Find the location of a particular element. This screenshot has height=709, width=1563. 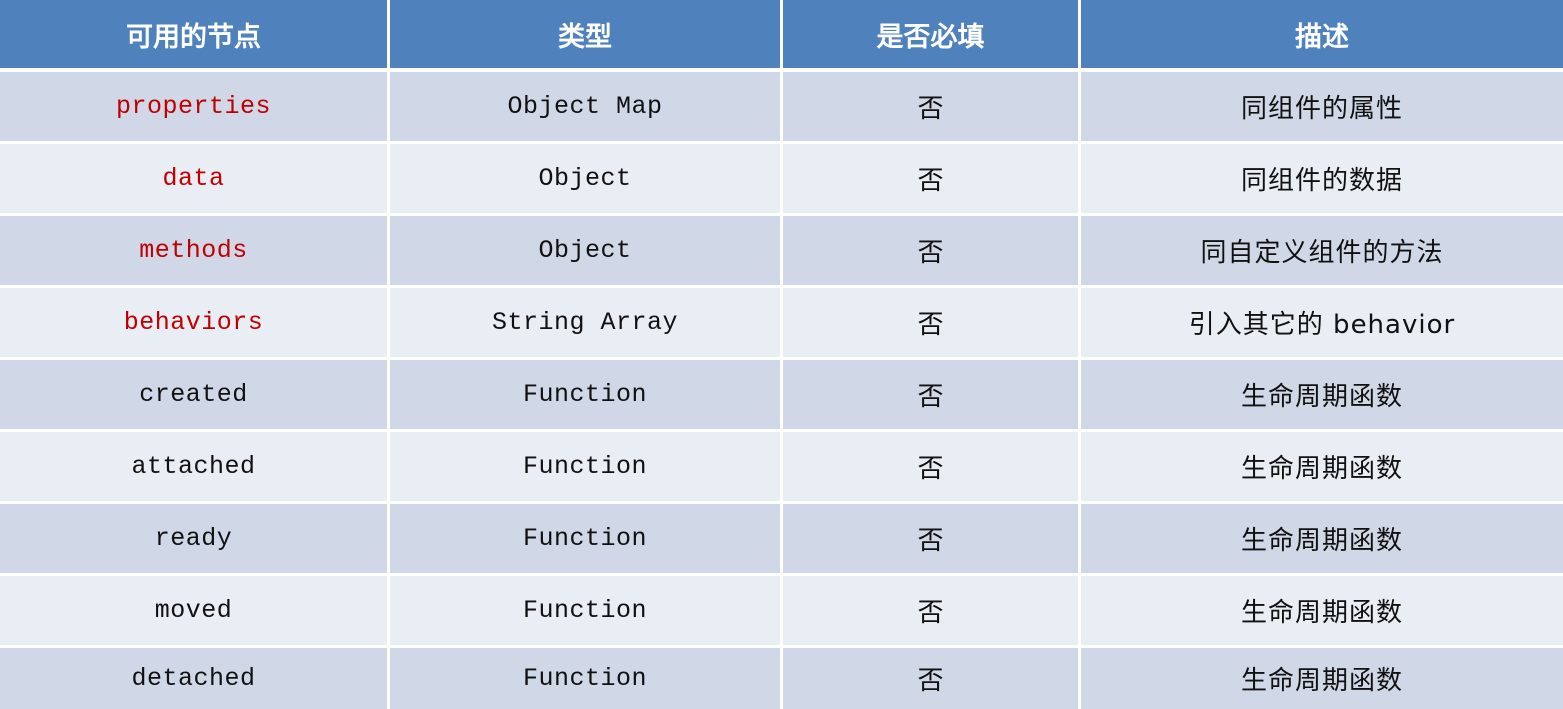

table-row: behaviors String Array 否 引入其它的 behavior is located at coordinates (781, 324).